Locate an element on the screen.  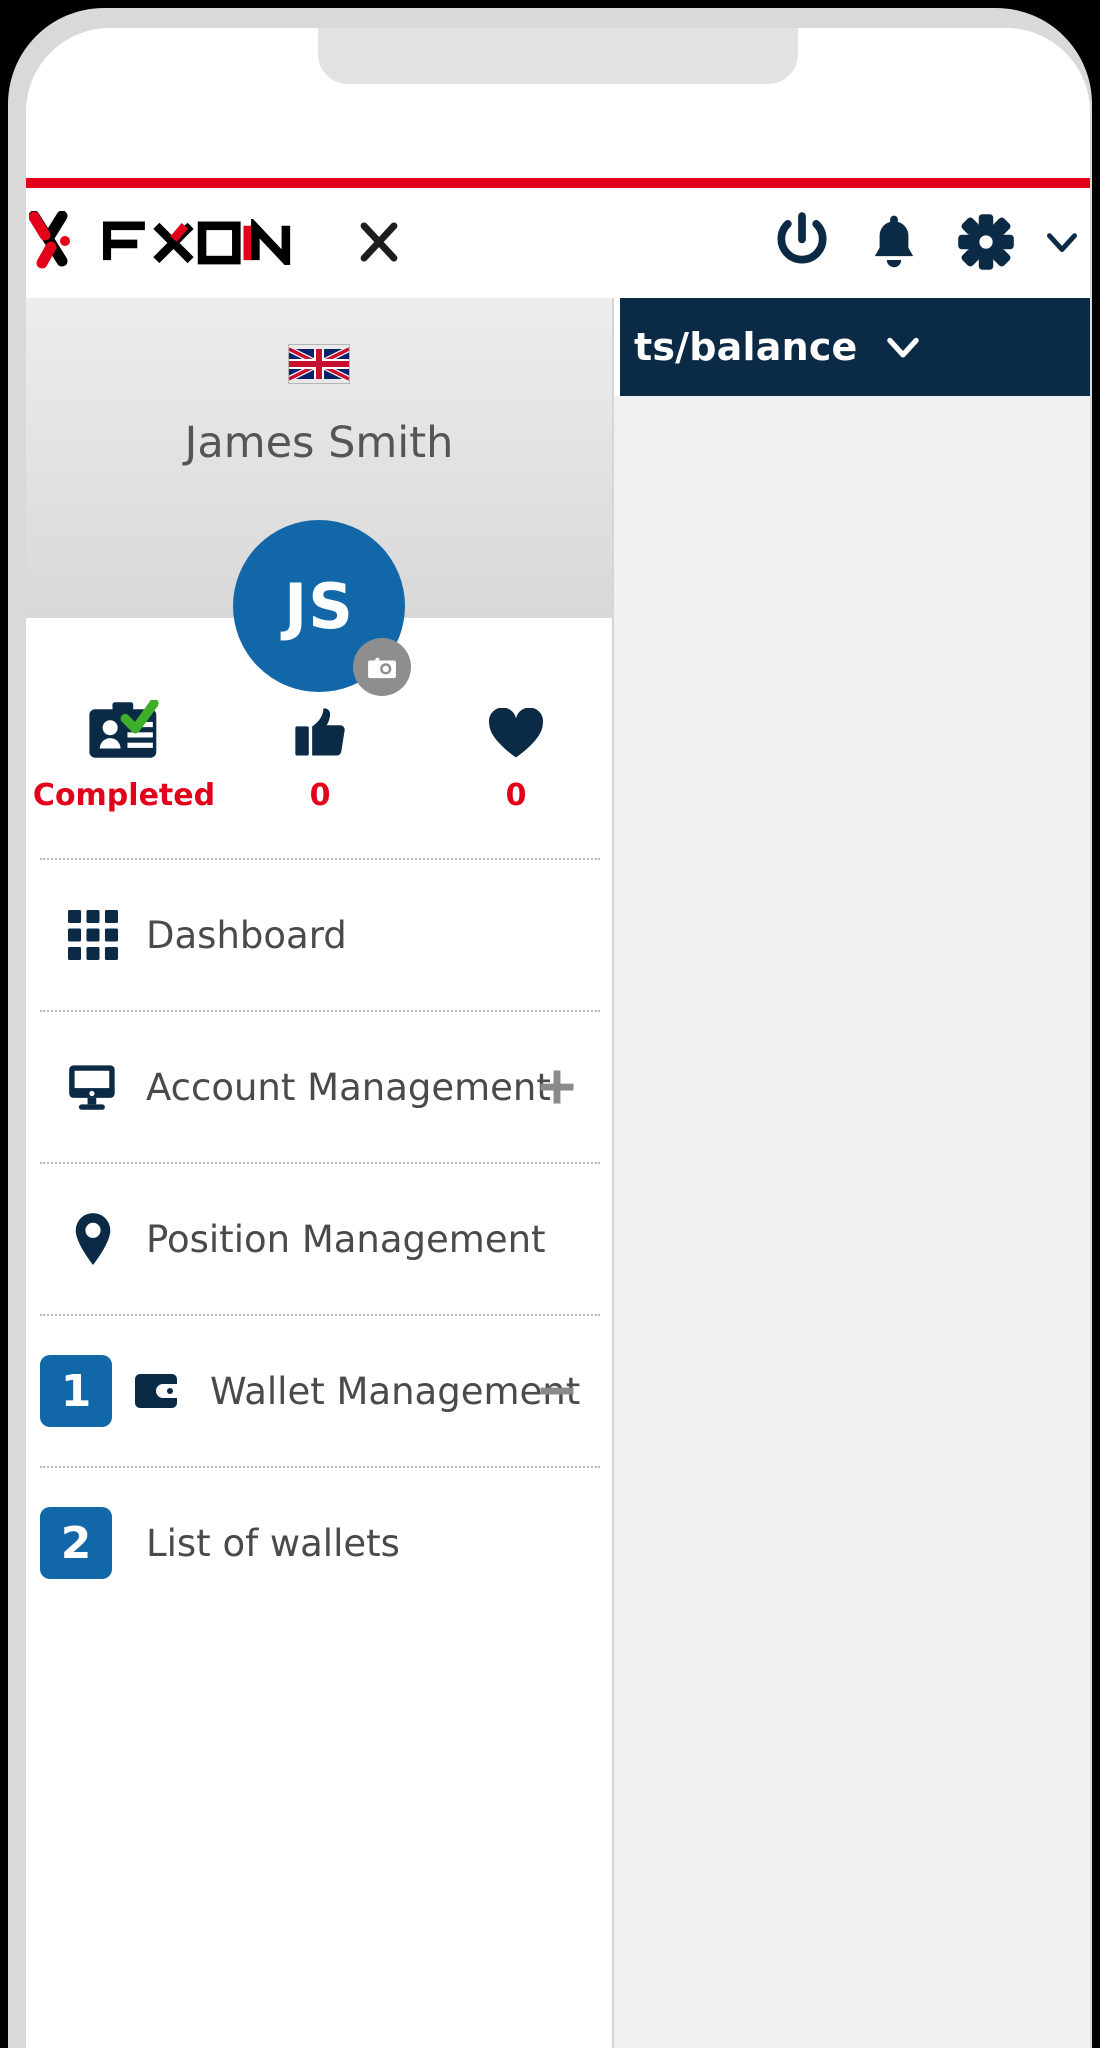
notifications-button is located at coordinates (894, 242).